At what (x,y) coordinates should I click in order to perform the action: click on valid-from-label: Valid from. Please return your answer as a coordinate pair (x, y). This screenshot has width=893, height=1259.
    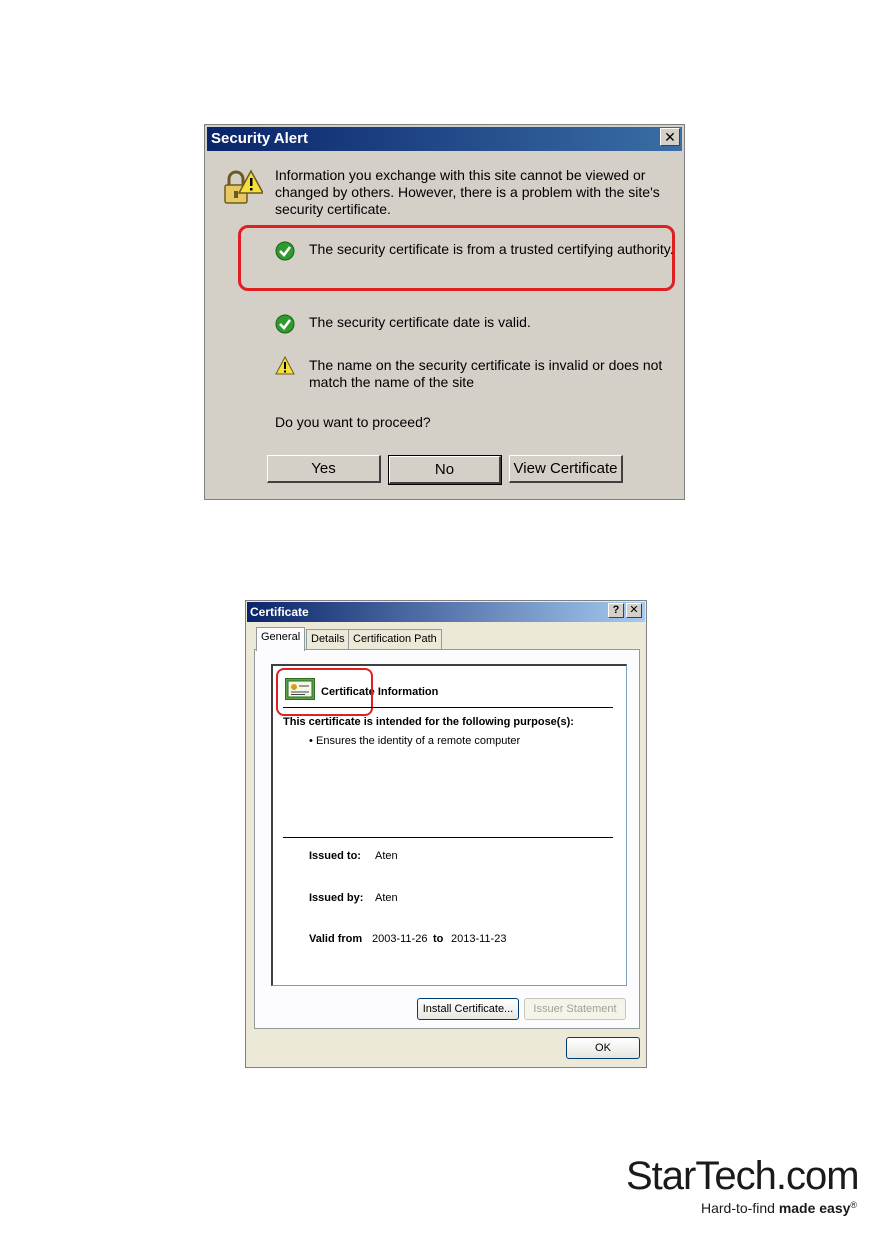
    Looking at the image, I should click on (336, 939).